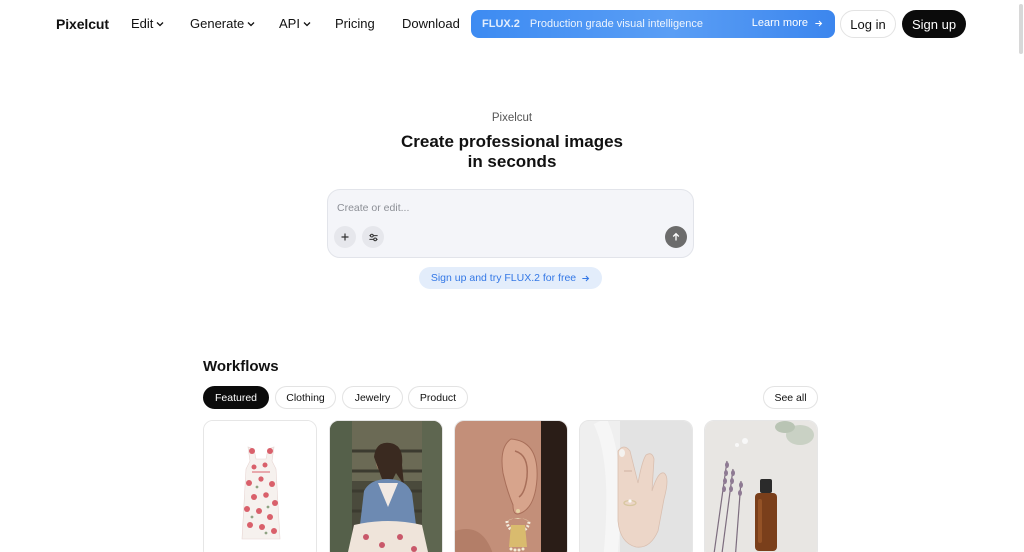 This screenshot has width=1024, height=552. What do you see at coordinates (779, 23) in the screenshot?
I see `learn-more-label: Learn more` at bounding box center [779, 23].